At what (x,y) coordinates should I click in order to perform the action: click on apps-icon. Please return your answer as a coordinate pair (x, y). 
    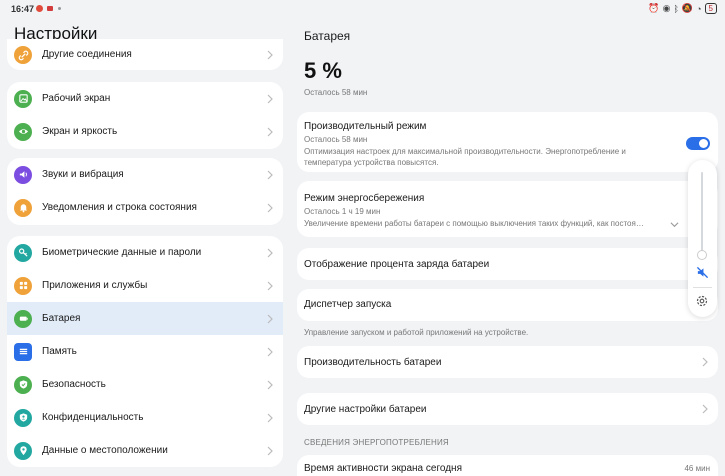
    Looking at the image, I should click on (23, 285).